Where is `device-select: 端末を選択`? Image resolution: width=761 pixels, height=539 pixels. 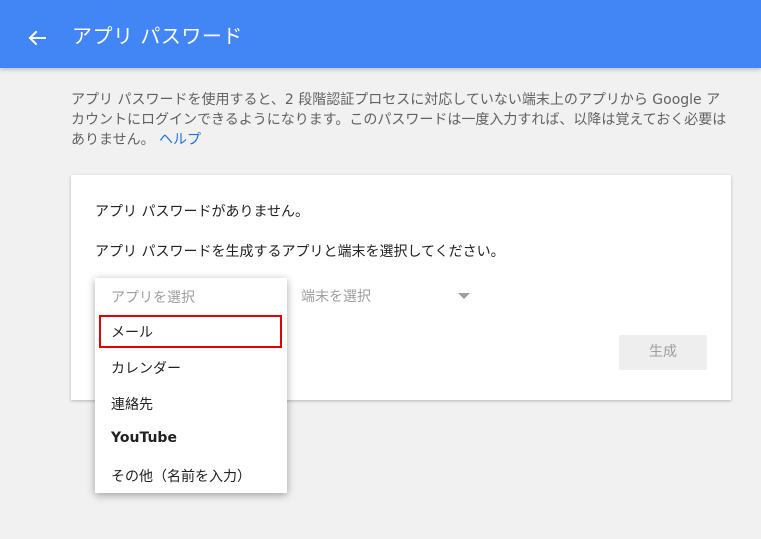 device-select: 端末を選択 is located at coordinates (391, 295).